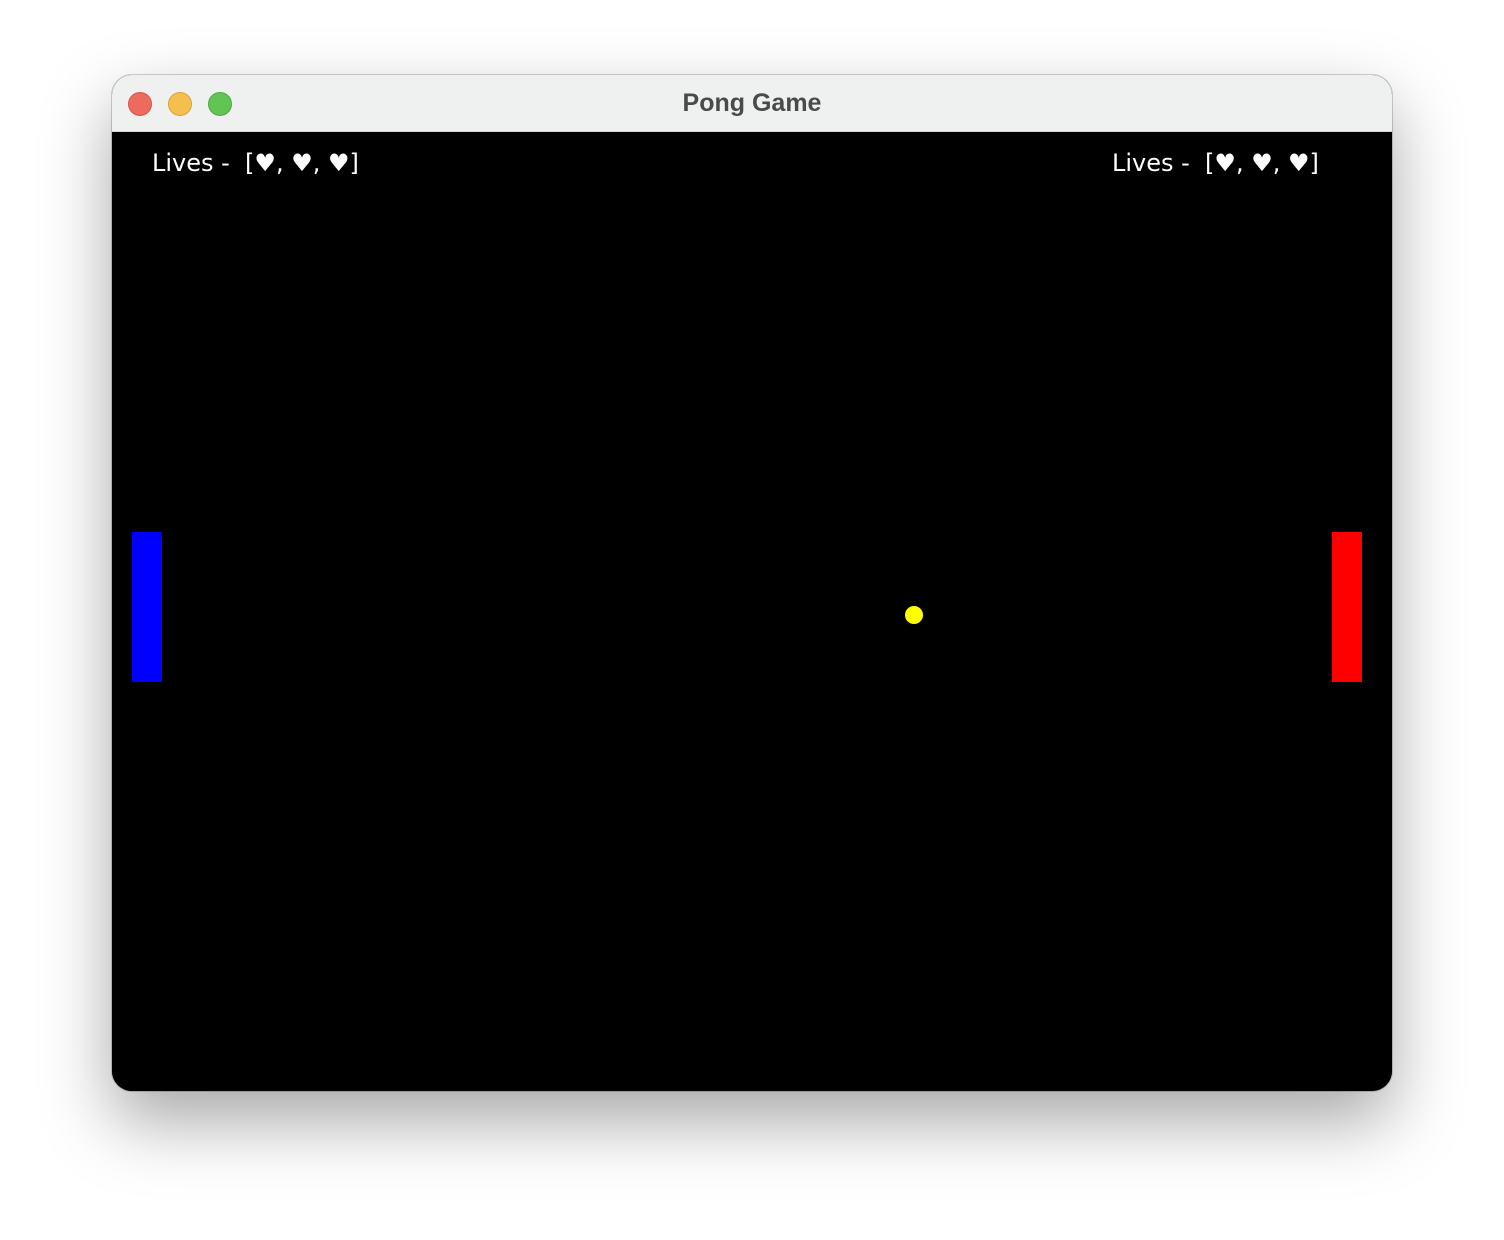 This screenshot has height=1240, width=1504. I want to click on left-player-lives: Lives - [♥, ♥, ♥], so click(255, 163).